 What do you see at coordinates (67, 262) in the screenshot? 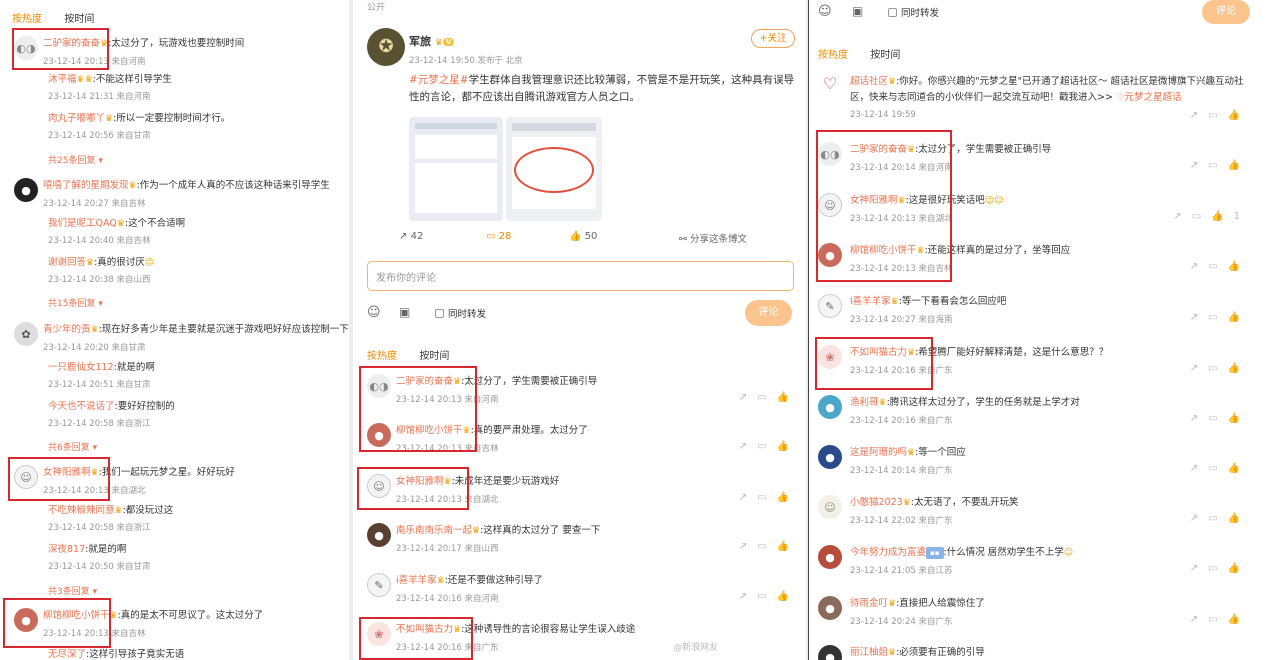
I see `reply-name: 谢谢回答` at bounding box center [67, 262].